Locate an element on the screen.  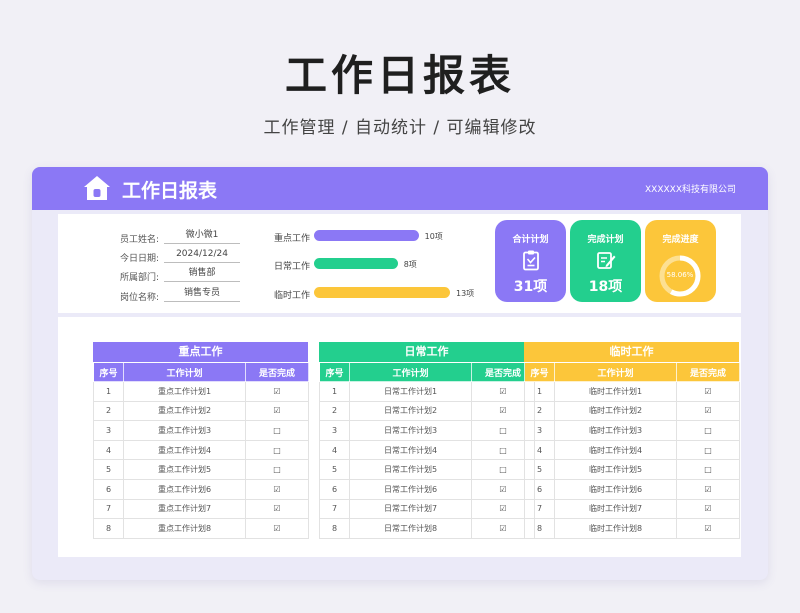
table-row: 4 日常工作计划4 □ is located at coordinates (427, 450).